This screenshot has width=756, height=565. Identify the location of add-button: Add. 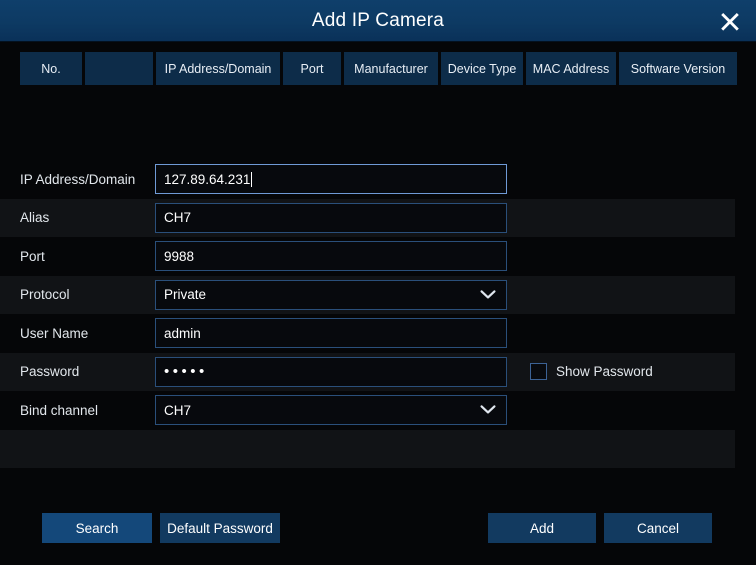
(542, 528).